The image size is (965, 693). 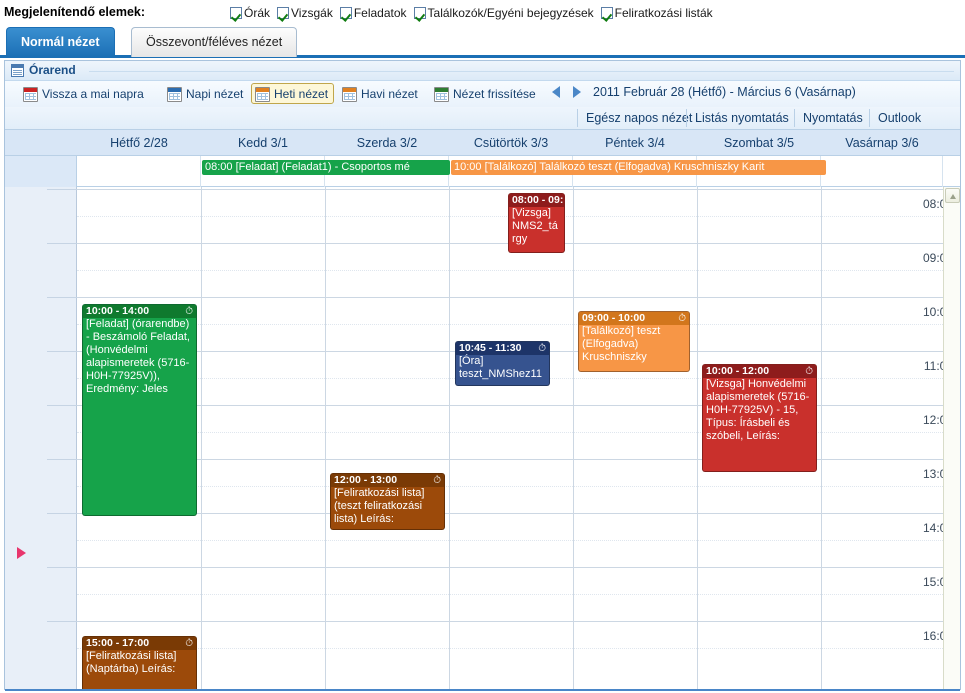 What do you see at coordinates (577, 92) in the screenshot?
I see `next-week-button` at bounding box center [577, 92].